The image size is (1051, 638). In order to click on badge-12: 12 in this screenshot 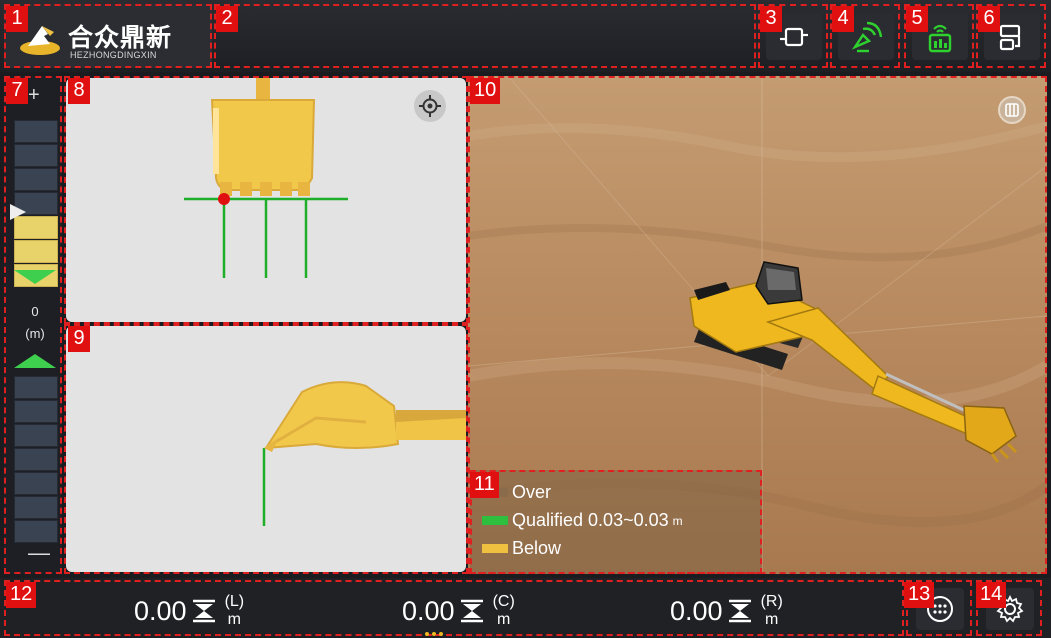, I will do `click(21, 595)`.